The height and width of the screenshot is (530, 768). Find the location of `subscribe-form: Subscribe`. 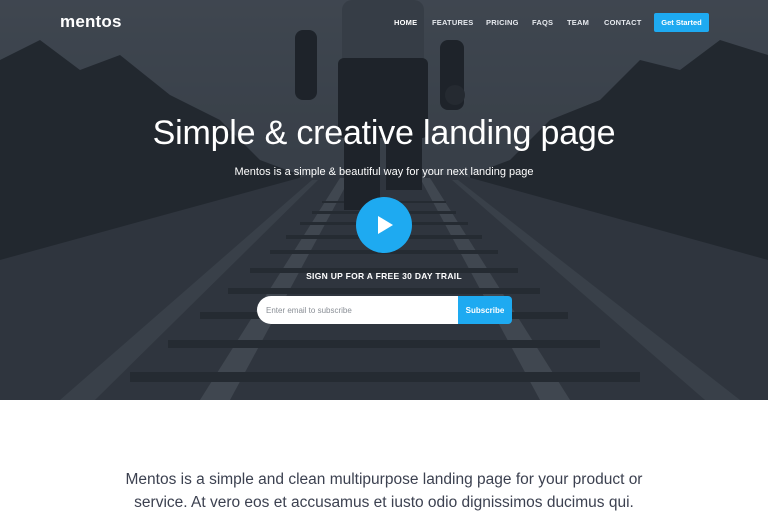

subscribe-form: Subscribe is located at coordinates (384, 310).